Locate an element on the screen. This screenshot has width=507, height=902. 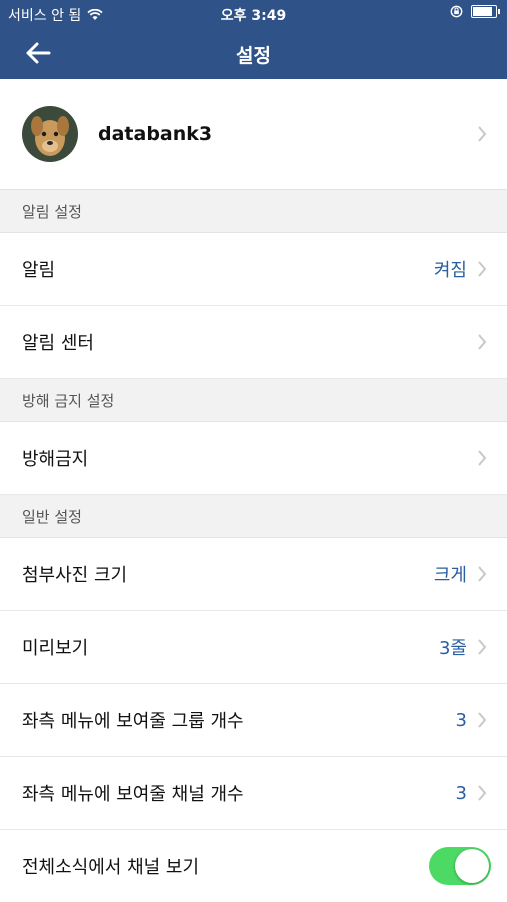
preview-value: 3줄 is located at coordinates (452, 648).